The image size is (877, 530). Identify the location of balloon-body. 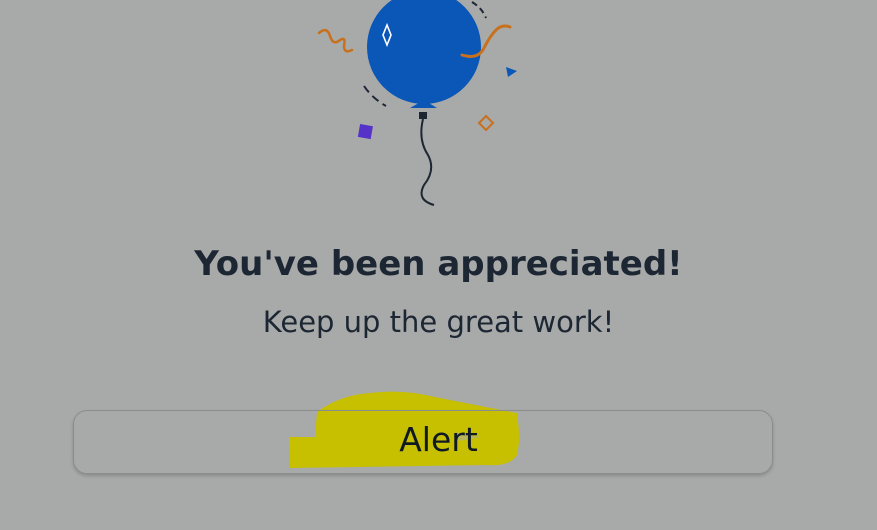
(424, 52).